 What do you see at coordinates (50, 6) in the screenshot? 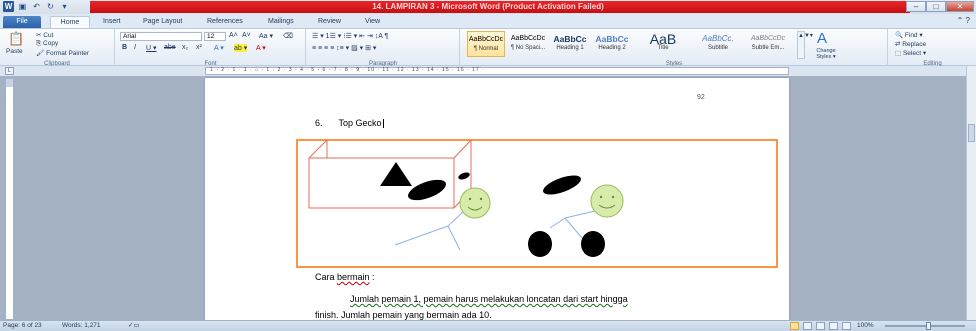
I see `redo-icon: ↻` at bounding box center [50, 6].